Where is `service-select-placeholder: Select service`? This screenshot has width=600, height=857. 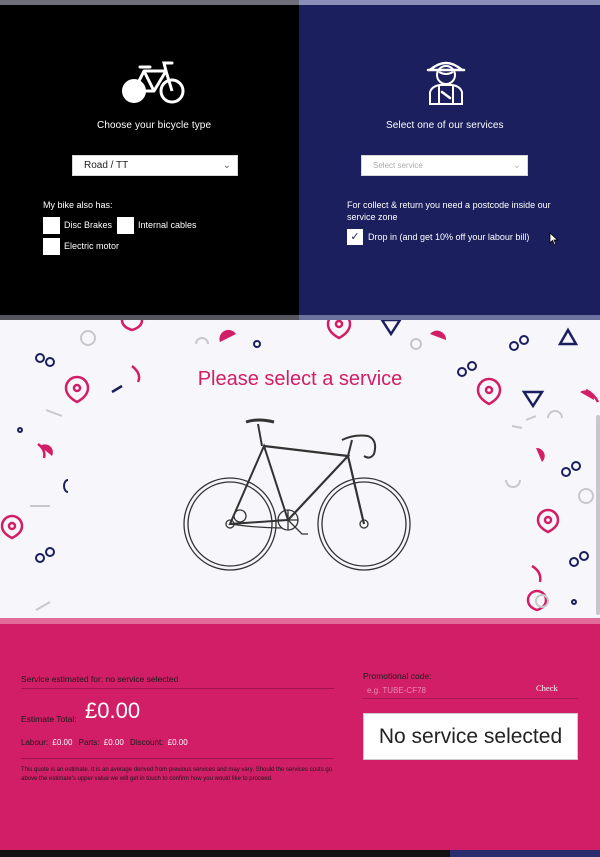
service-select-placeholder: Select service is located at coordinates (398, 165).